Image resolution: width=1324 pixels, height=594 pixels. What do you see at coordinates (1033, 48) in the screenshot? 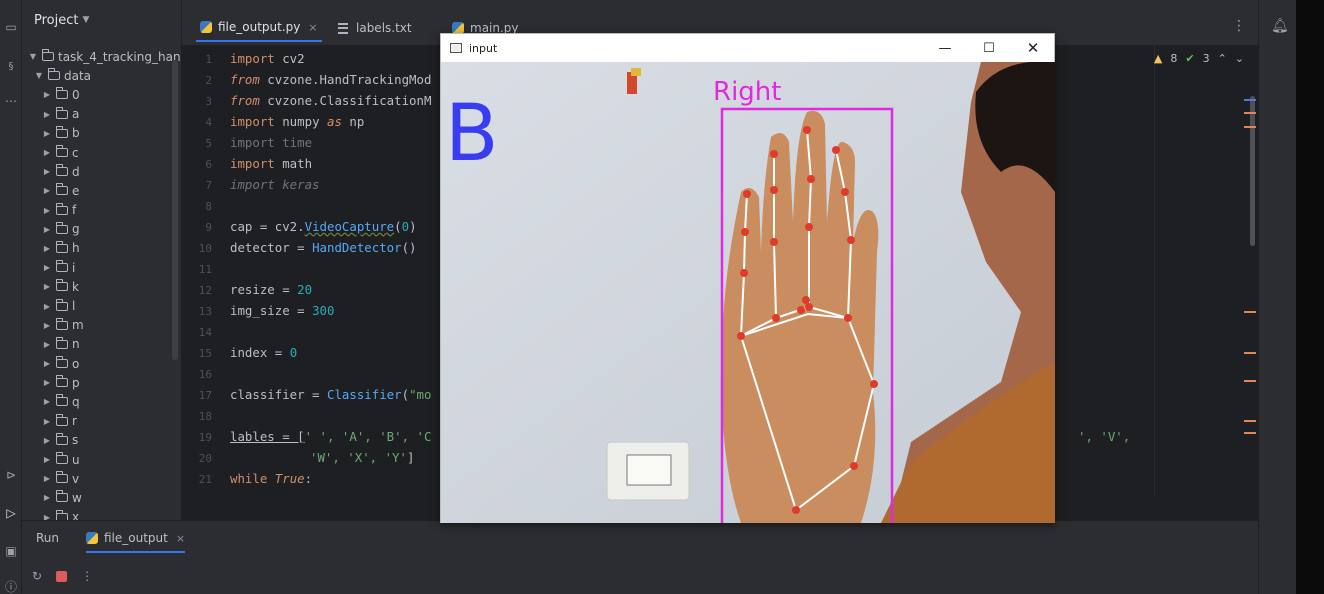
I see `close-button: ✕` at bounding box center [1033, 48].